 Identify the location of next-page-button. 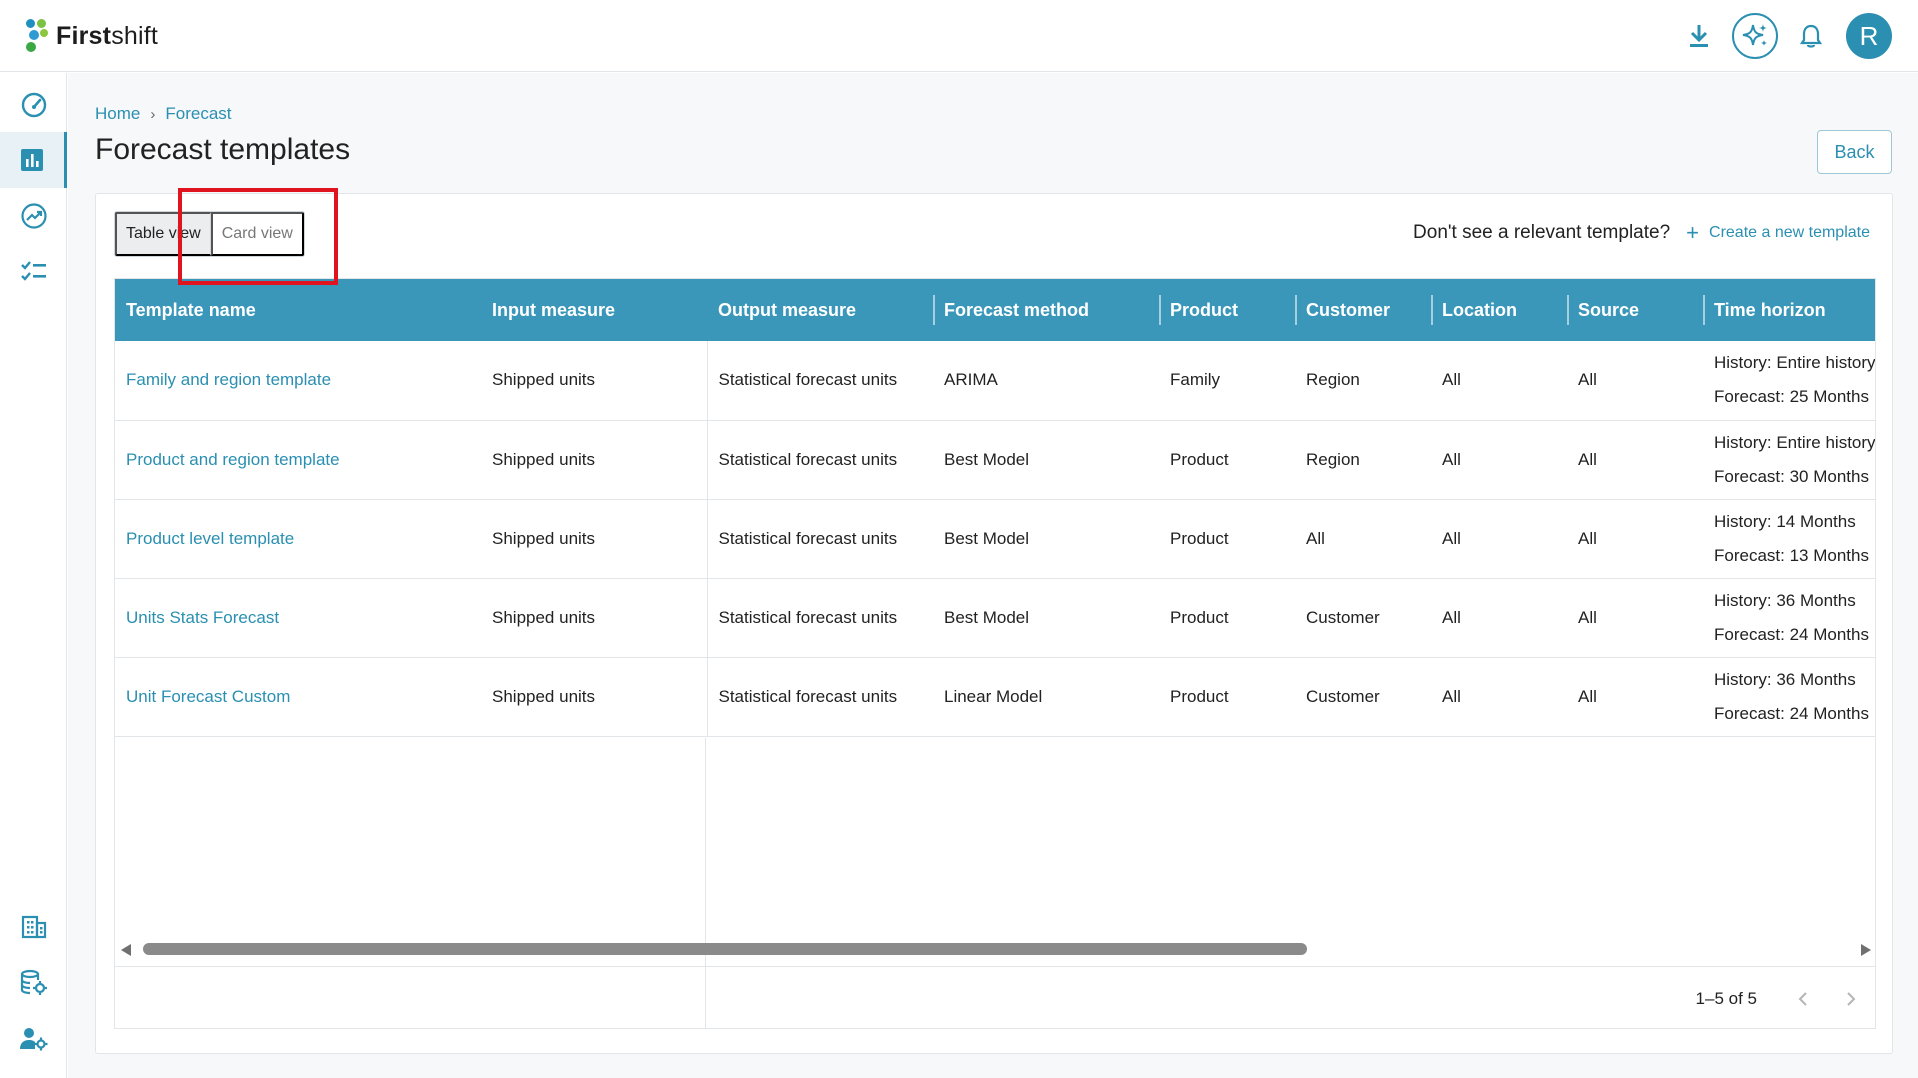
(1851, 999).